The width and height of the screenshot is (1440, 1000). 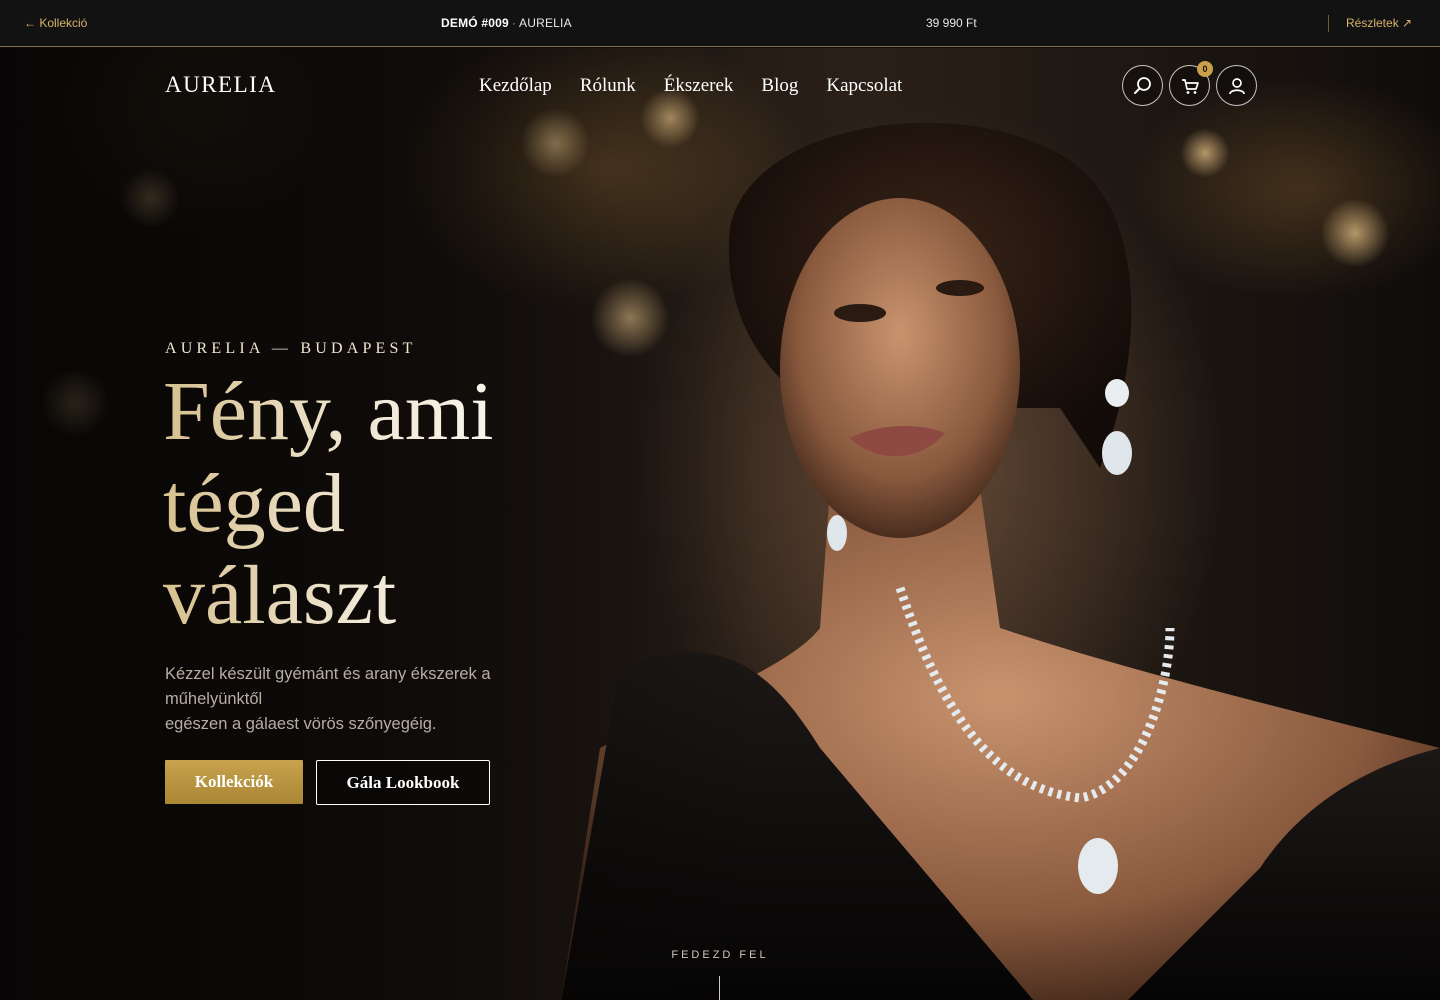 I want to click on back-to-collection-link: ← Kollekció, so click(x=55, y=23).